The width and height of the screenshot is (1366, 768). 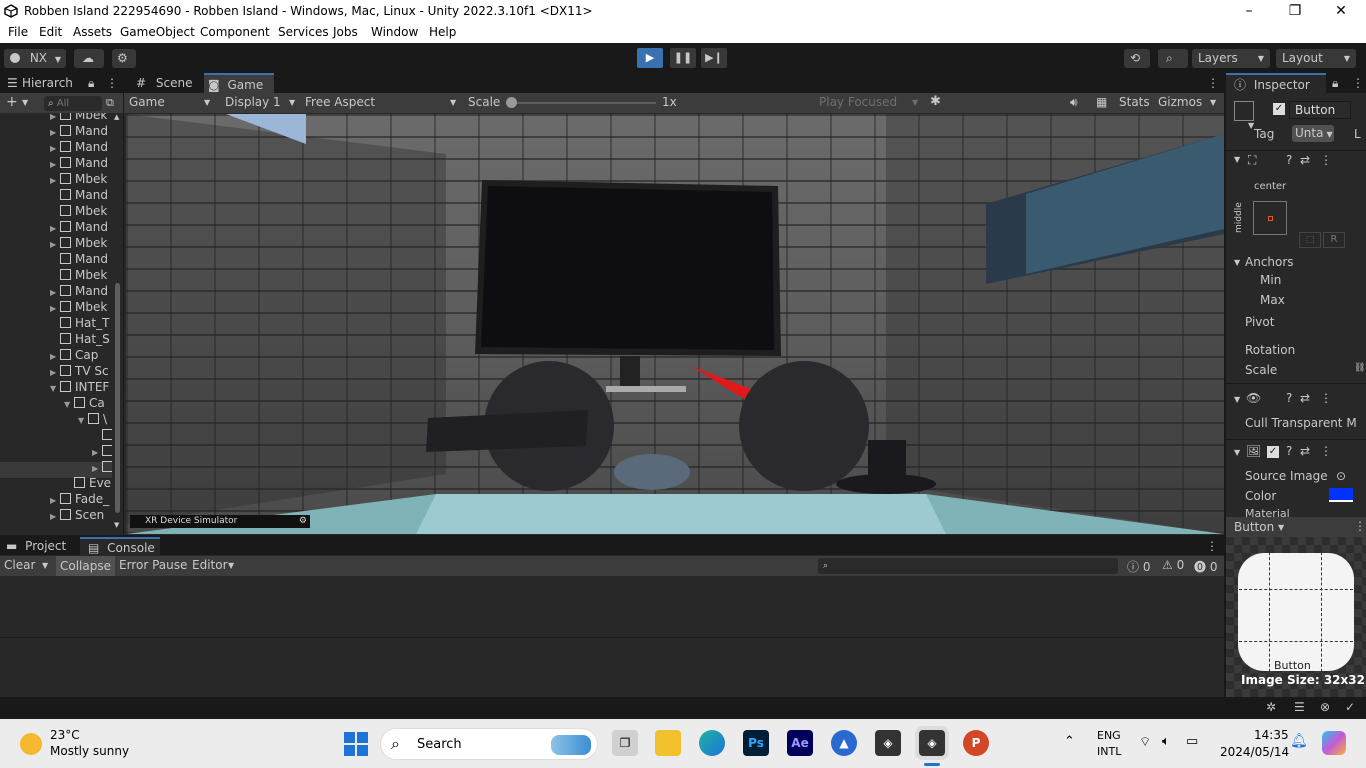 I want to click on collapse-button: Collapse, so click(x=85, y=566).